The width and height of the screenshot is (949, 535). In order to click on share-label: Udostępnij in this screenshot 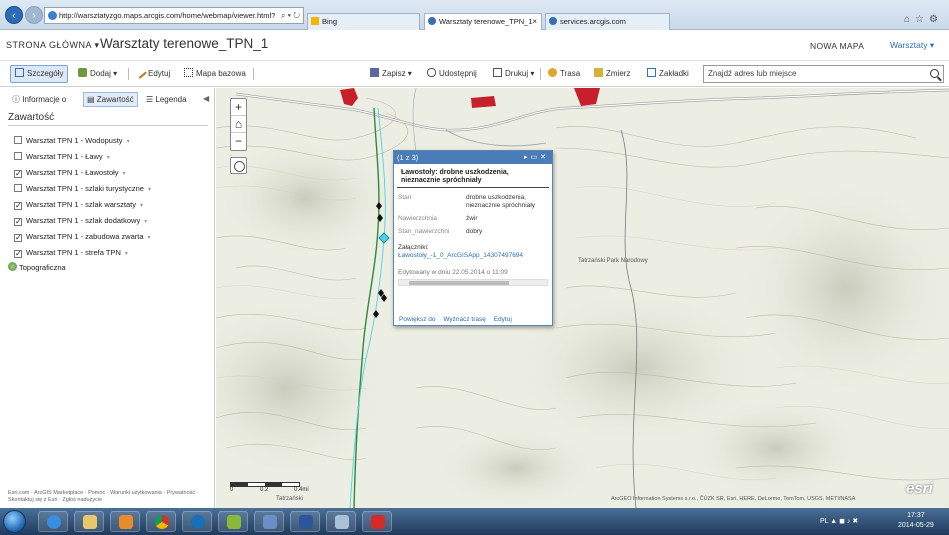, I will do `click(458, 73)`.